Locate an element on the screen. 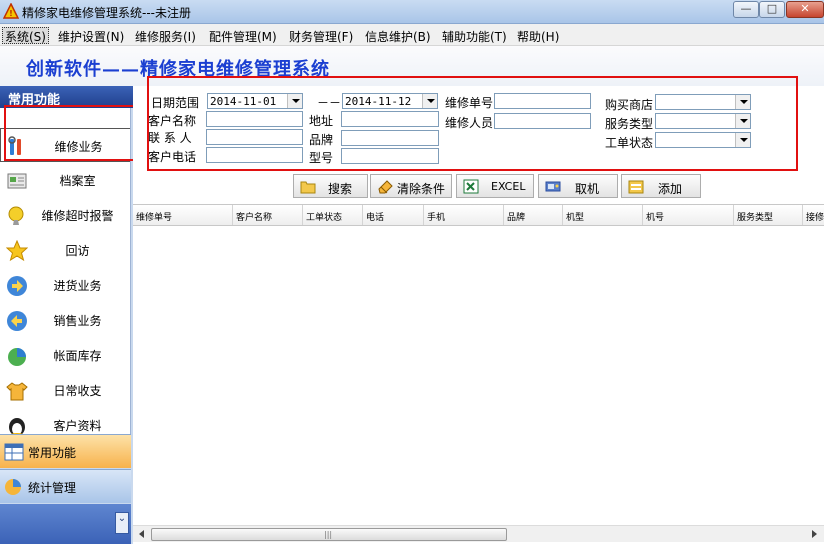  search-button: 搜索 is located at coordinates (330, 186).